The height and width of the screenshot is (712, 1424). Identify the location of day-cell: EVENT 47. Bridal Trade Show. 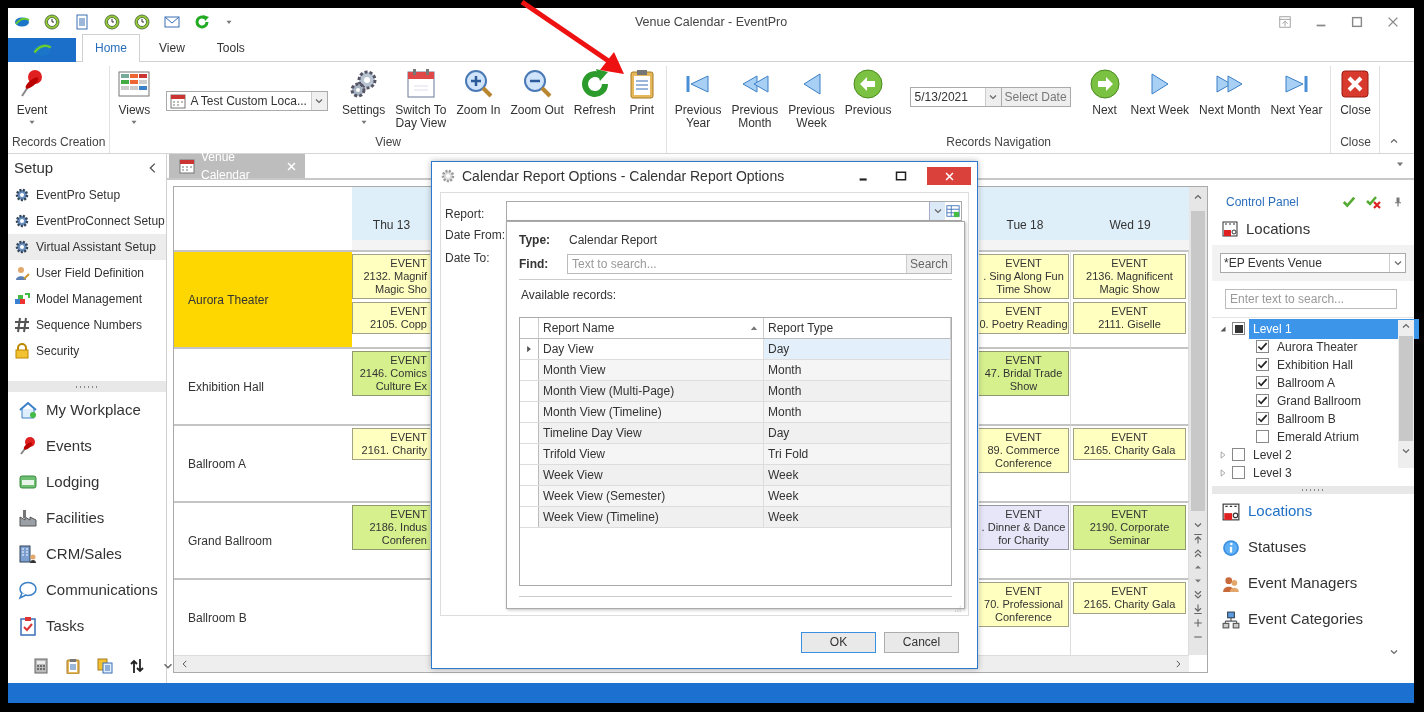
(1025, 385).